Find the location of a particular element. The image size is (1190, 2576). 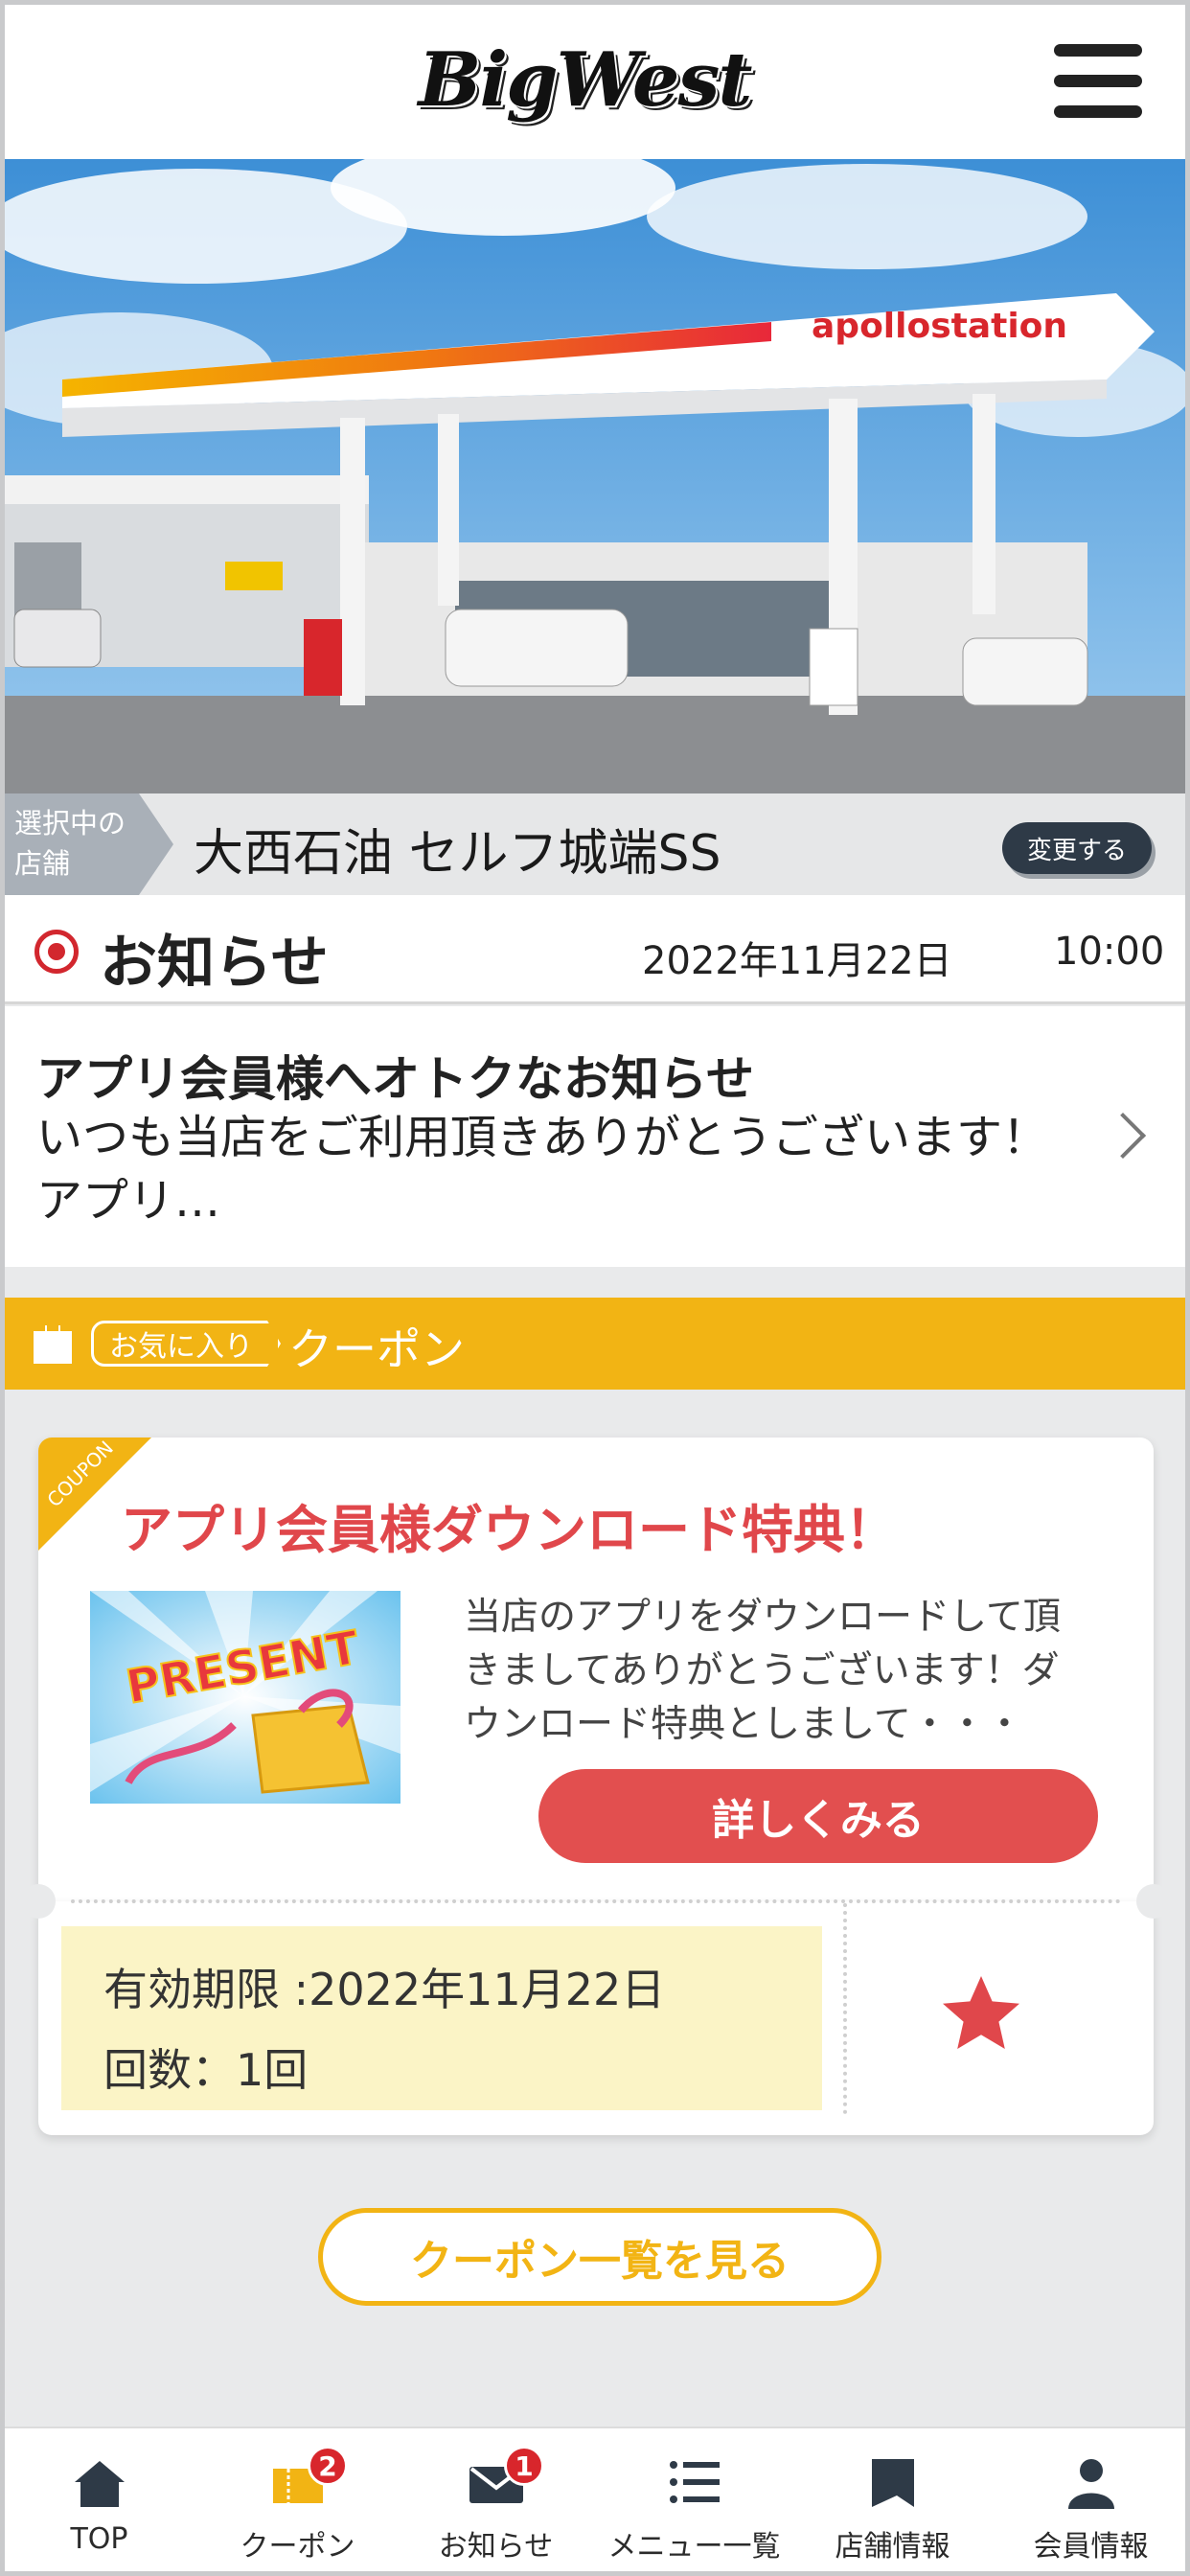

bottom-navigation: TOP 2 クーポン 1 お知らせ メニュー一覧 店舗情報 会員情報 is located at coordinates (595, 2501).